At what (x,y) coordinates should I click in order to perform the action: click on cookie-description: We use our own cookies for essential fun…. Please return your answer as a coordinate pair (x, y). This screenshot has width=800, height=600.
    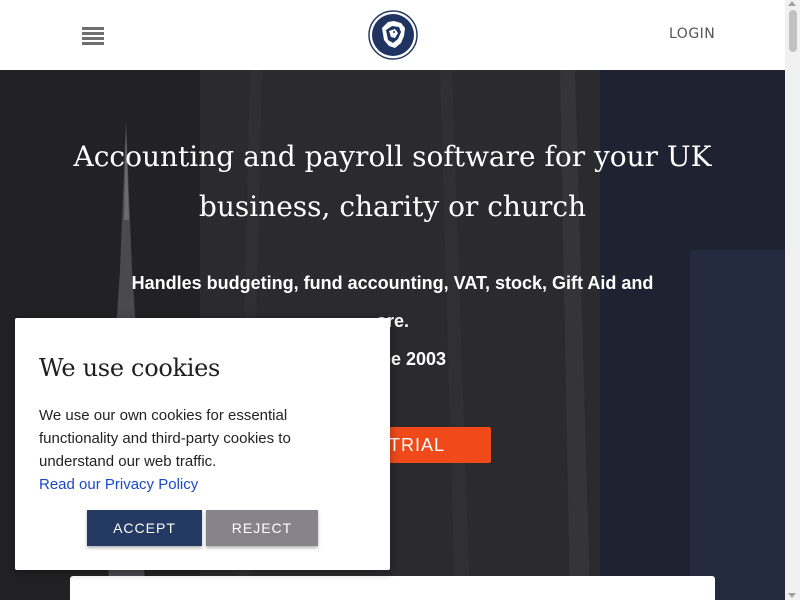
    Looking at the image, I should click on (165, 438).